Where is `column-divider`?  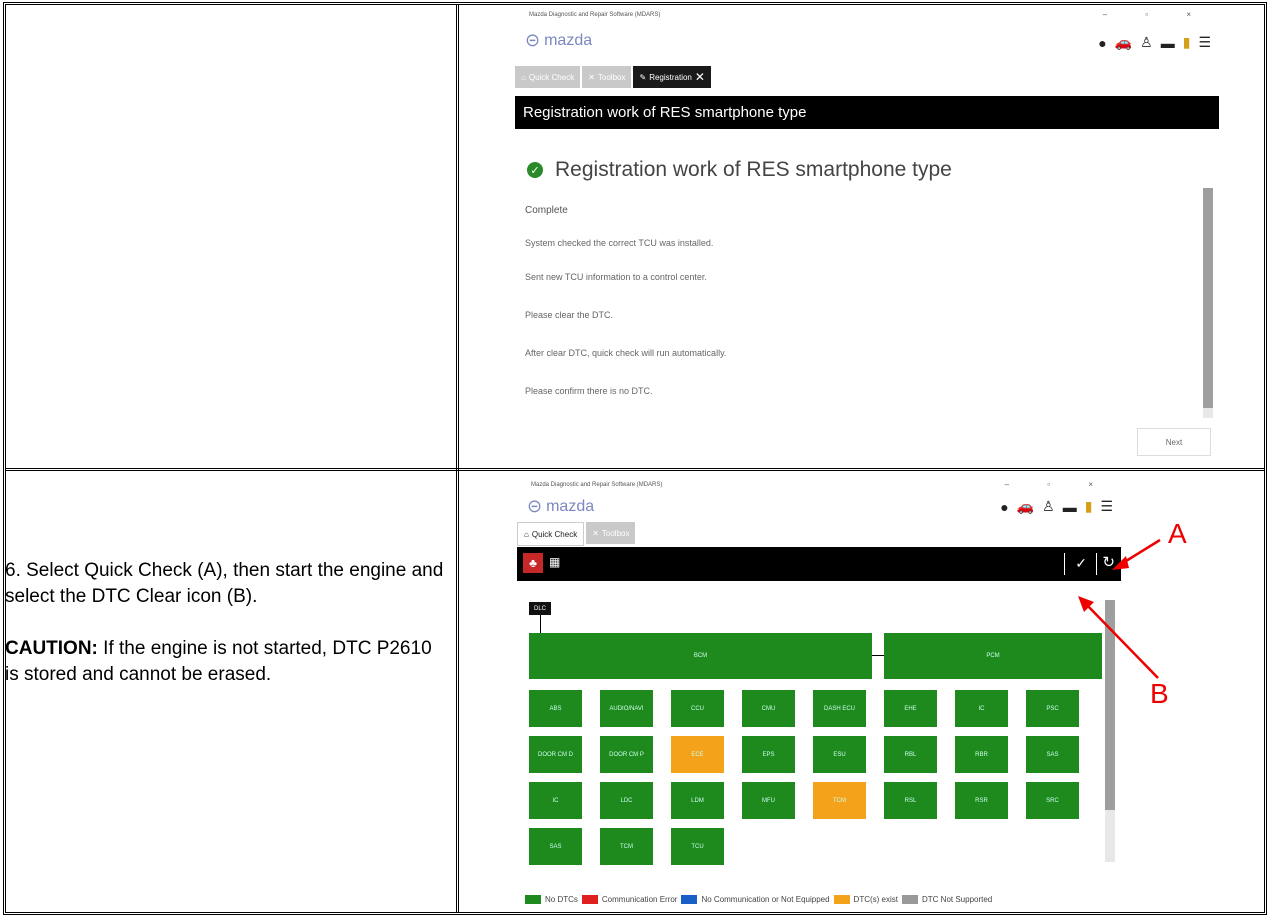 column-divider is located at coordinates (457, 458).